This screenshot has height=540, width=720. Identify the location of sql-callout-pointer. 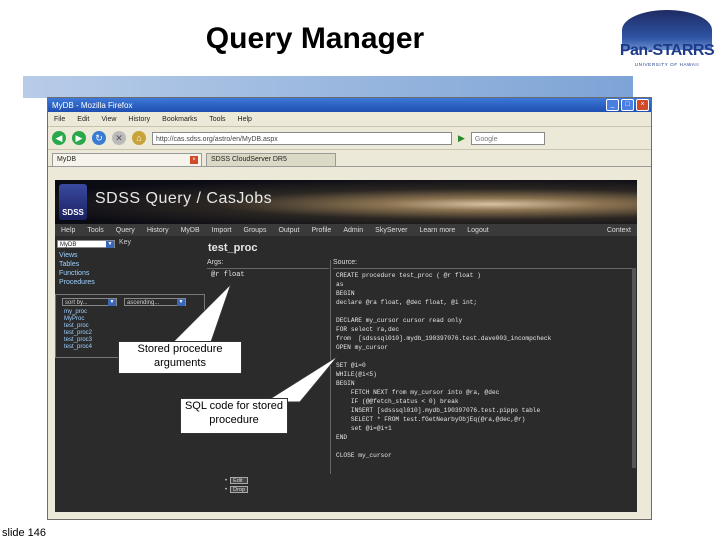
(301, 379).